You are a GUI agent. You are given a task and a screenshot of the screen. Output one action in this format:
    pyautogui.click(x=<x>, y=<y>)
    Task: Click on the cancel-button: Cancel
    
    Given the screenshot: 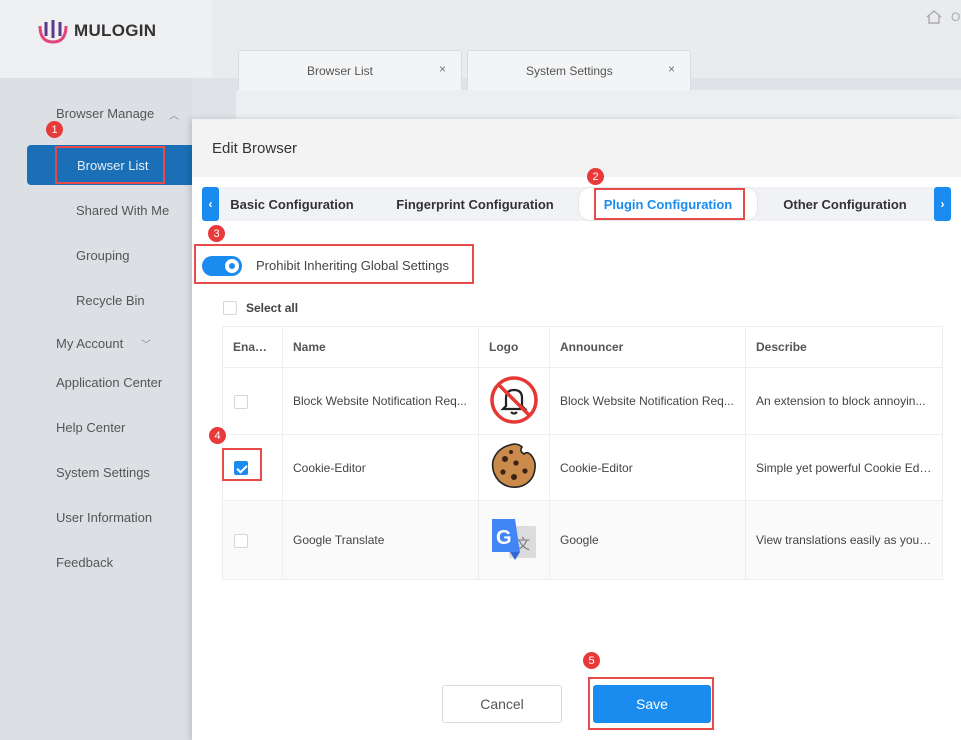 What is the action you would take?
    pyautogui.click(x=502, y=704)
    